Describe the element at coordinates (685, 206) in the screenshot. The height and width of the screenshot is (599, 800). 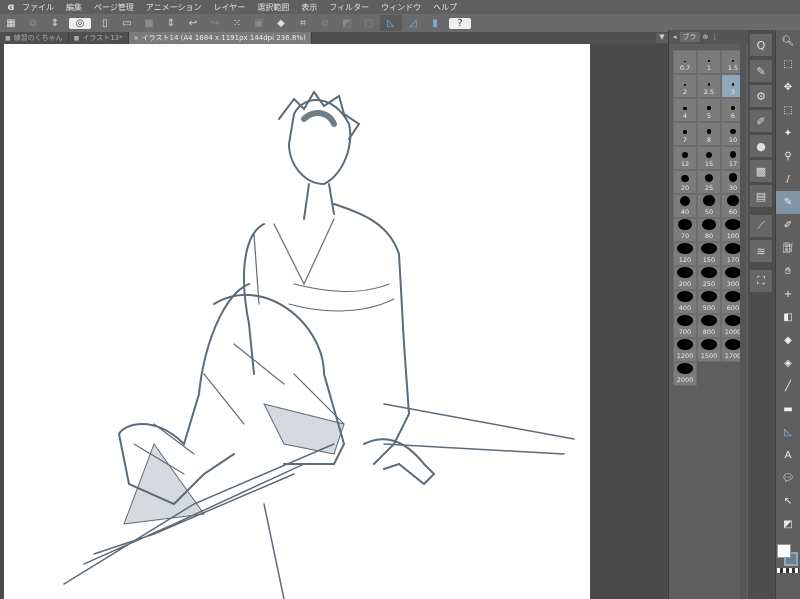
I see `brush-size-cell: 40` at that location.